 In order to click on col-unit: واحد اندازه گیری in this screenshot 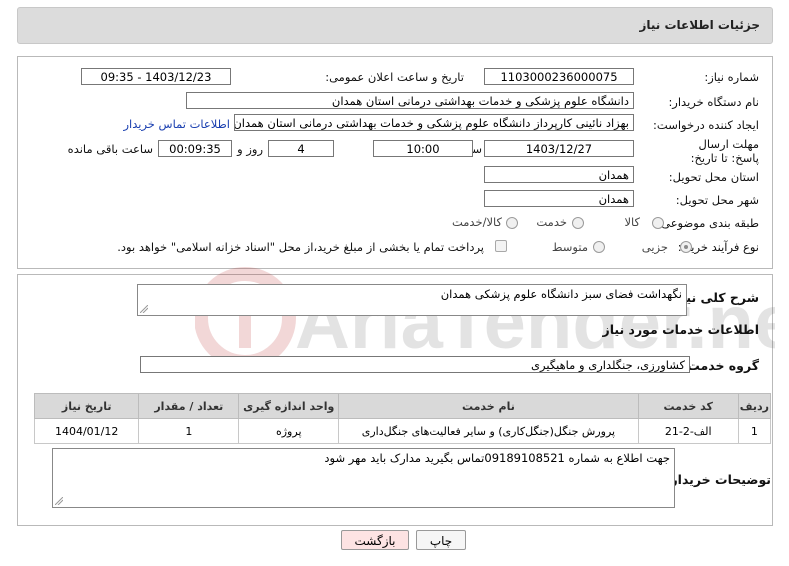, I will do `click(289, 406)`.